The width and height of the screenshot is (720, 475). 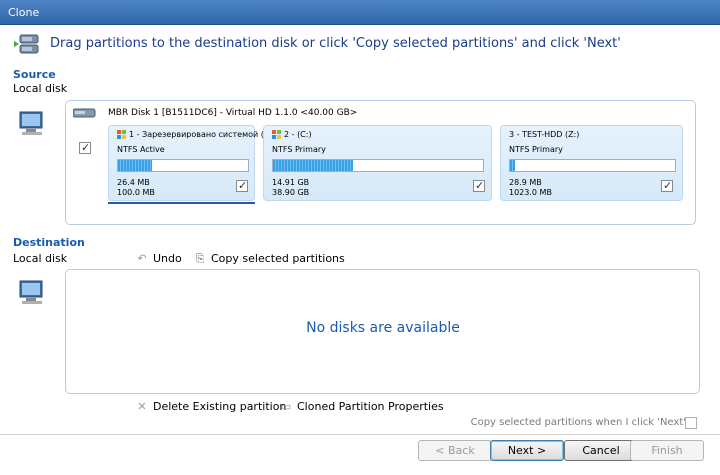 What do you see at coordinates (133, 182) in the screenshot?
I see `partition-used: 26.4 MB` at bounding box center [133, 182].